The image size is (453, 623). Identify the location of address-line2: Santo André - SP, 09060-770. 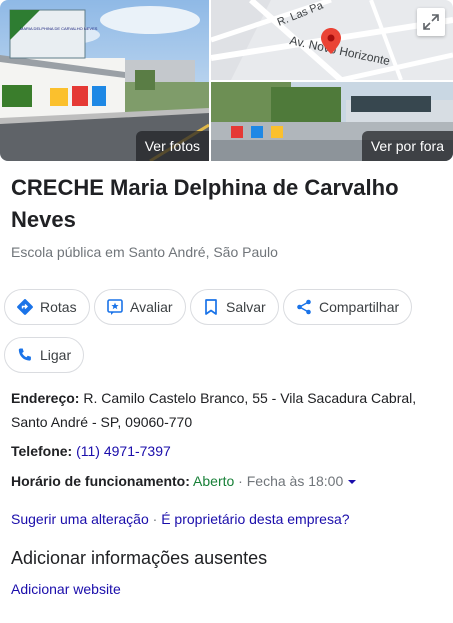
(102, 422).